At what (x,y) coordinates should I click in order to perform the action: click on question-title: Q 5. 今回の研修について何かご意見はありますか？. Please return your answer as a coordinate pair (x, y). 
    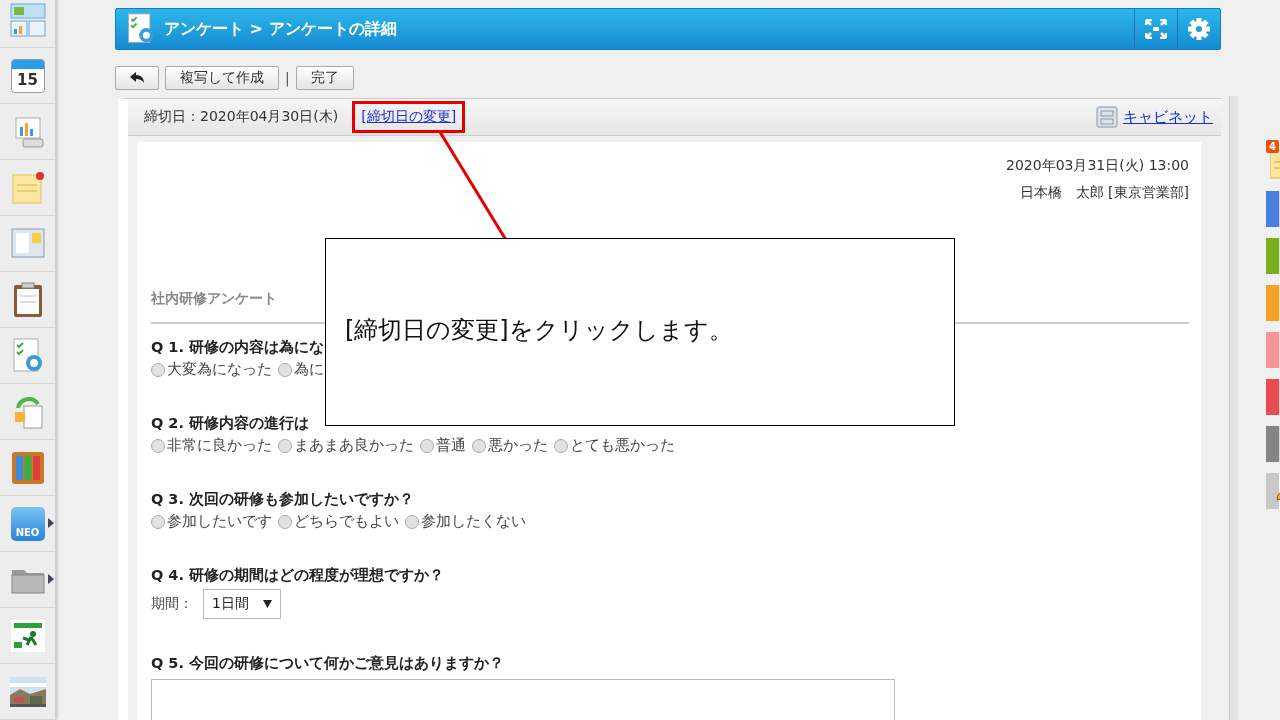
    Looking at the image, I should click on (328, 663).